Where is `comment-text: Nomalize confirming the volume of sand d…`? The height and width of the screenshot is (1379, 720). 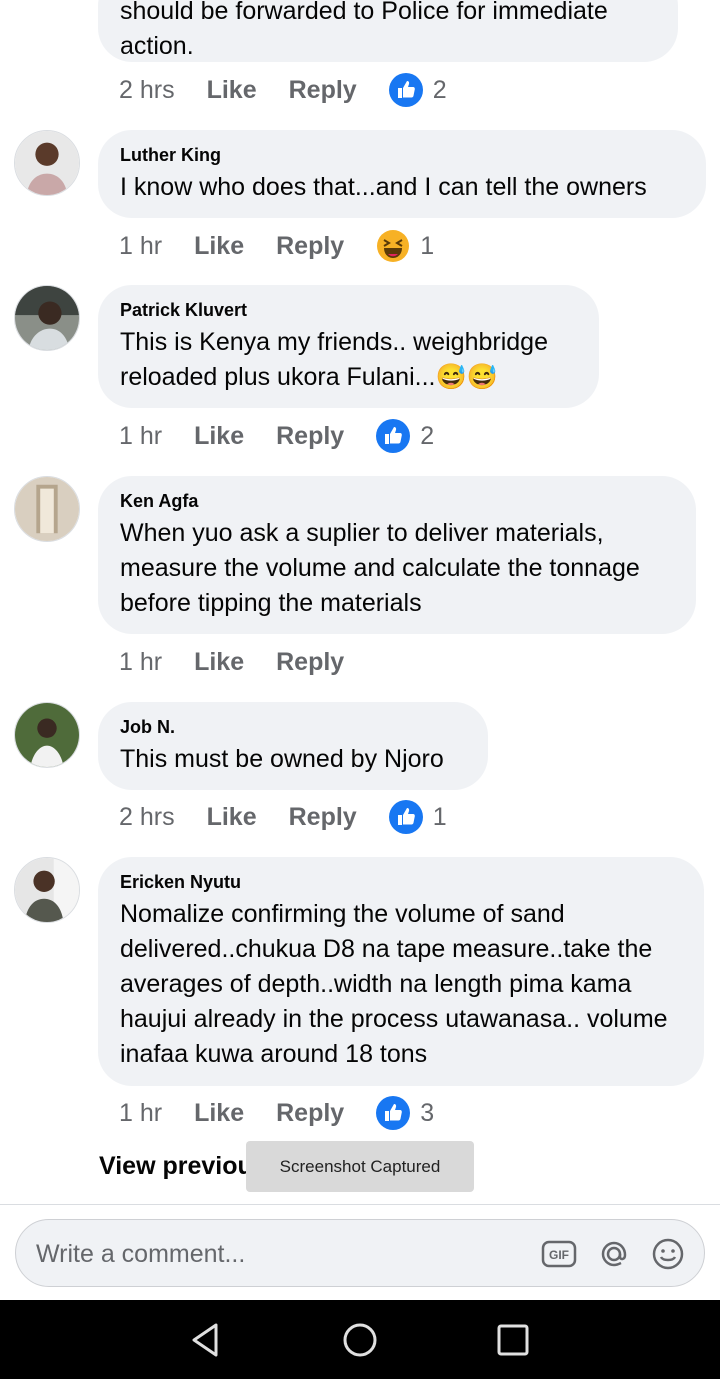 comment-text: Nomalize confirming the volume of sand d… is located at coordinates (394, 984).